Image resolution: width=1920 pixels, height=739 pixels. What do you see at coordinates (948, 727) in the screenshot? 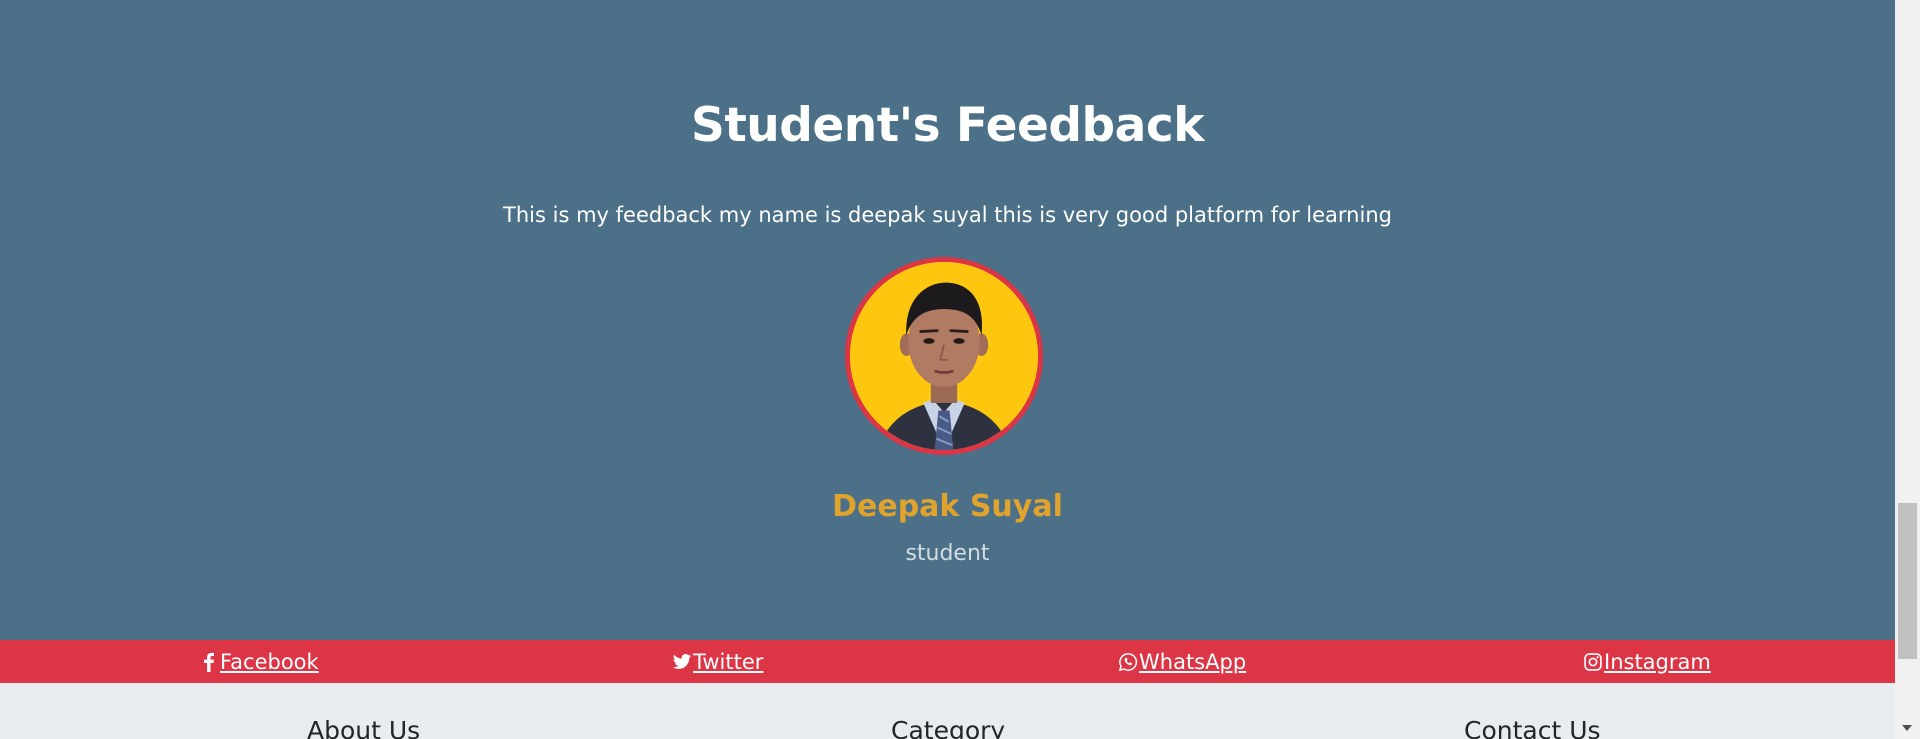
I see `footer-category-heading: Category` at bounding box center [948, 727].